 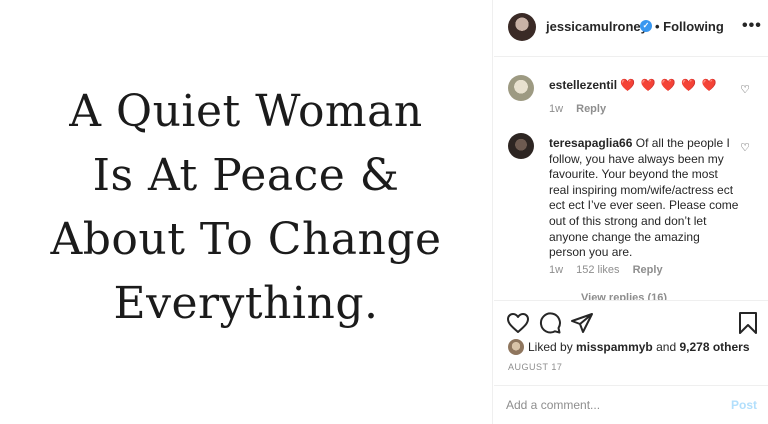 What do you see at coordinates (522, 27) in the screenshot?
I see `author-avatar` at bounding box center [522, 27].